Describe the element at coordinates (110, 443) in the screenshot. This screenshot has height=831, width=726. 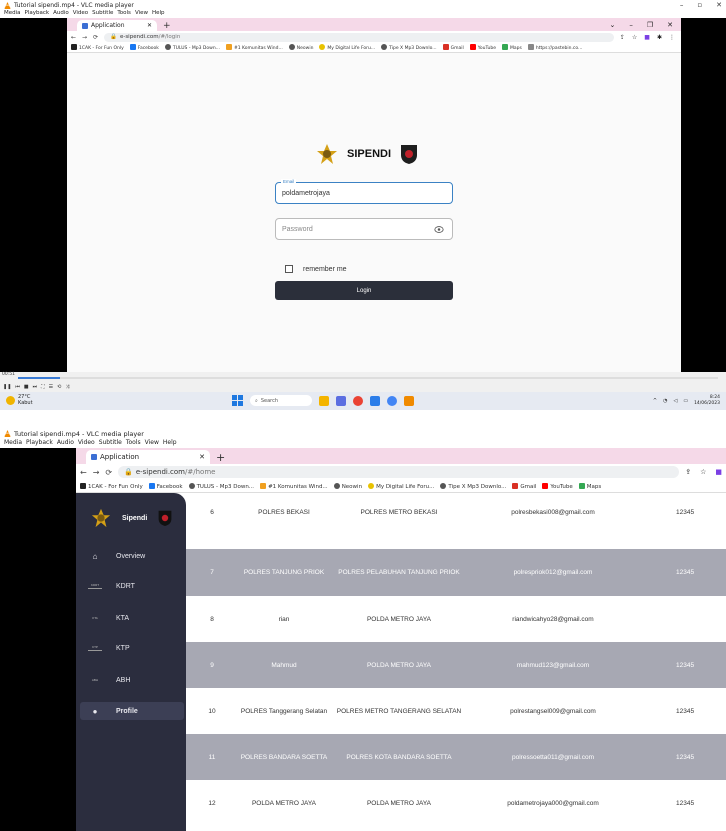
I see `menu-subtitle: Subtitle` at that location.